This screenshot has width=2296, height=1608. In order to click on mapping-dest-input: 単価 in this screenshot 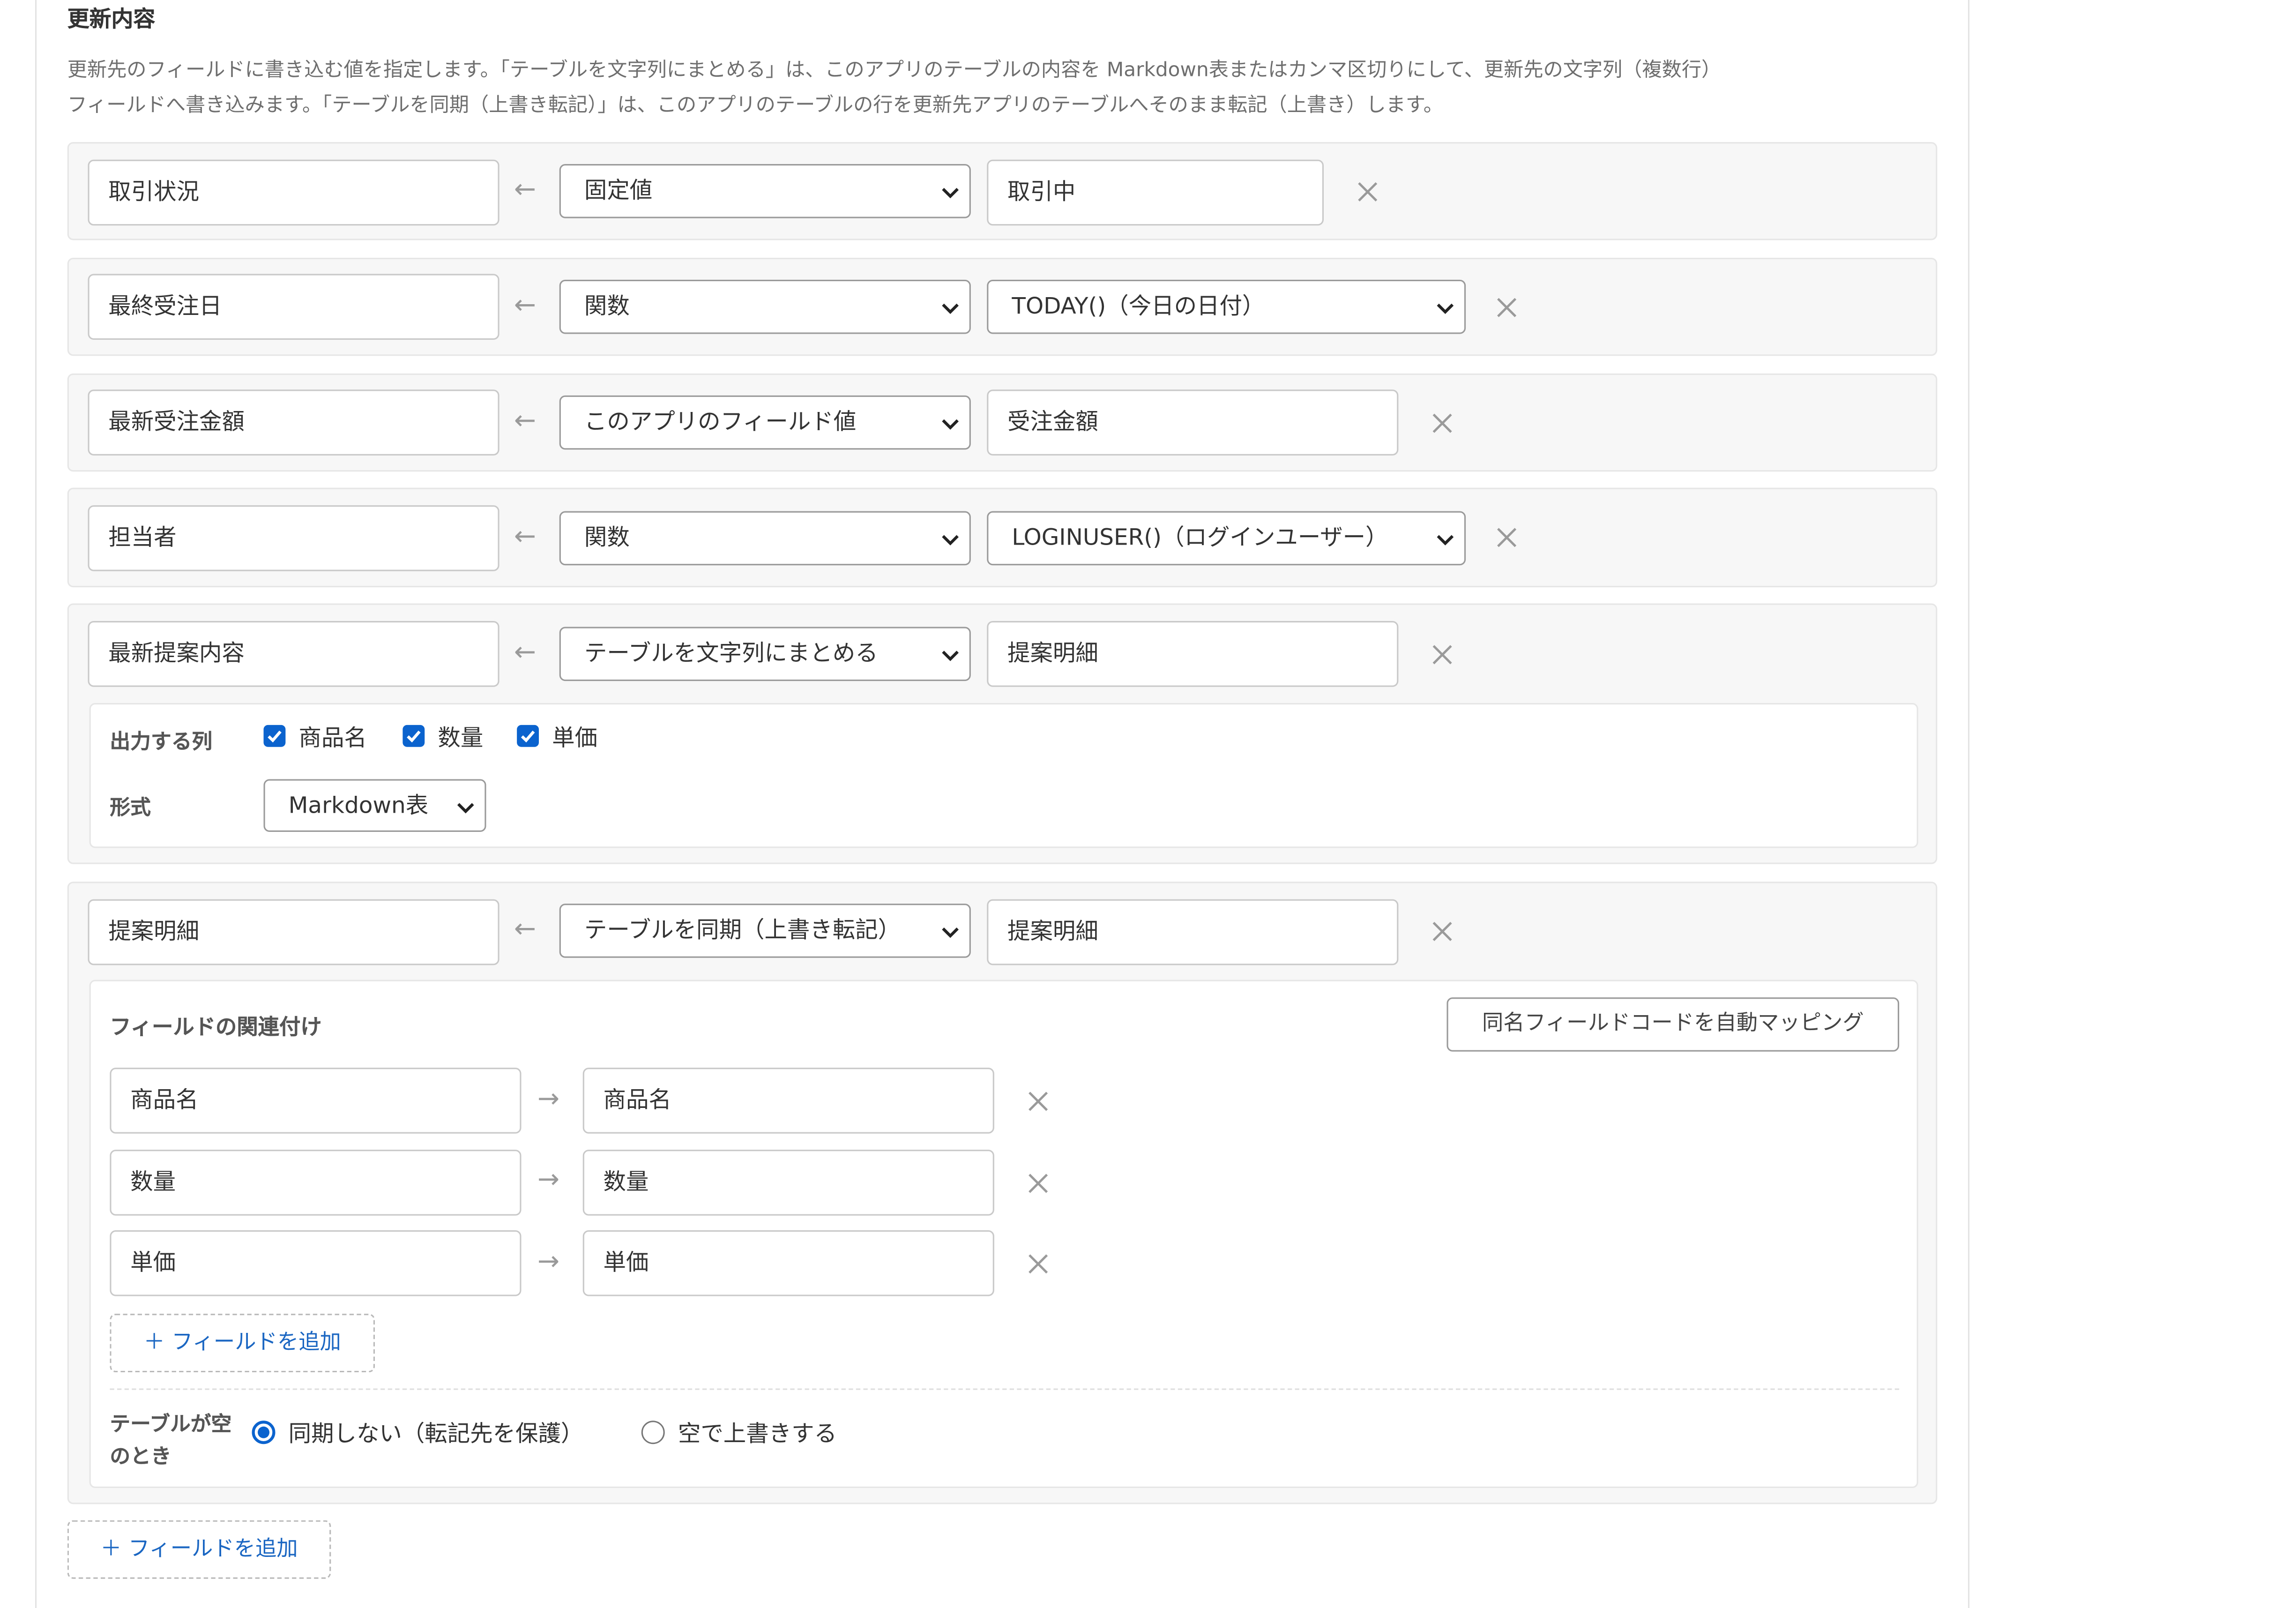, I will do `click(788, 1263)`.